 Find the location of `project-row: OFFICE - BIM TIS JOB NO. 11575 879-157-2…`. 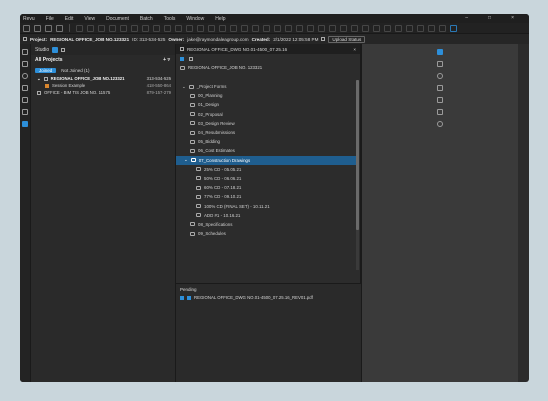

project-row: OFFICE - BIM TIS JOB NO. 11575 879-157-2… is located at coordinates (103, 92).